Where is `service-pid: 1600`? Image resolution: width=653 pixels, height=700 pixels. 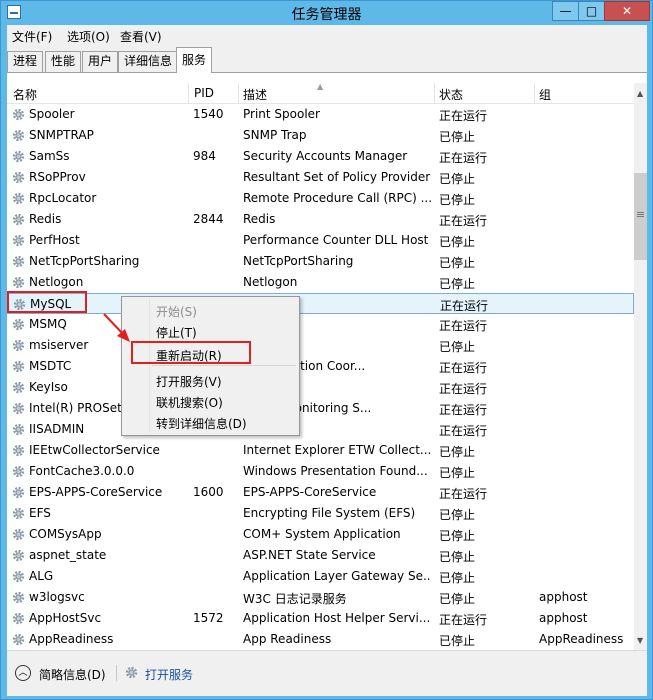 service-pid: 1600 is located at coordinates (208, 492).